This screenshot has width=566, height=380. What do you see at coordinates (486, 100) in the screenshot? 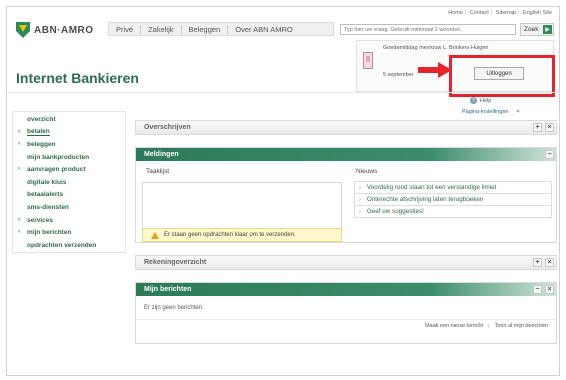
I see `help-label: Help` at bounding box center [486, 100].